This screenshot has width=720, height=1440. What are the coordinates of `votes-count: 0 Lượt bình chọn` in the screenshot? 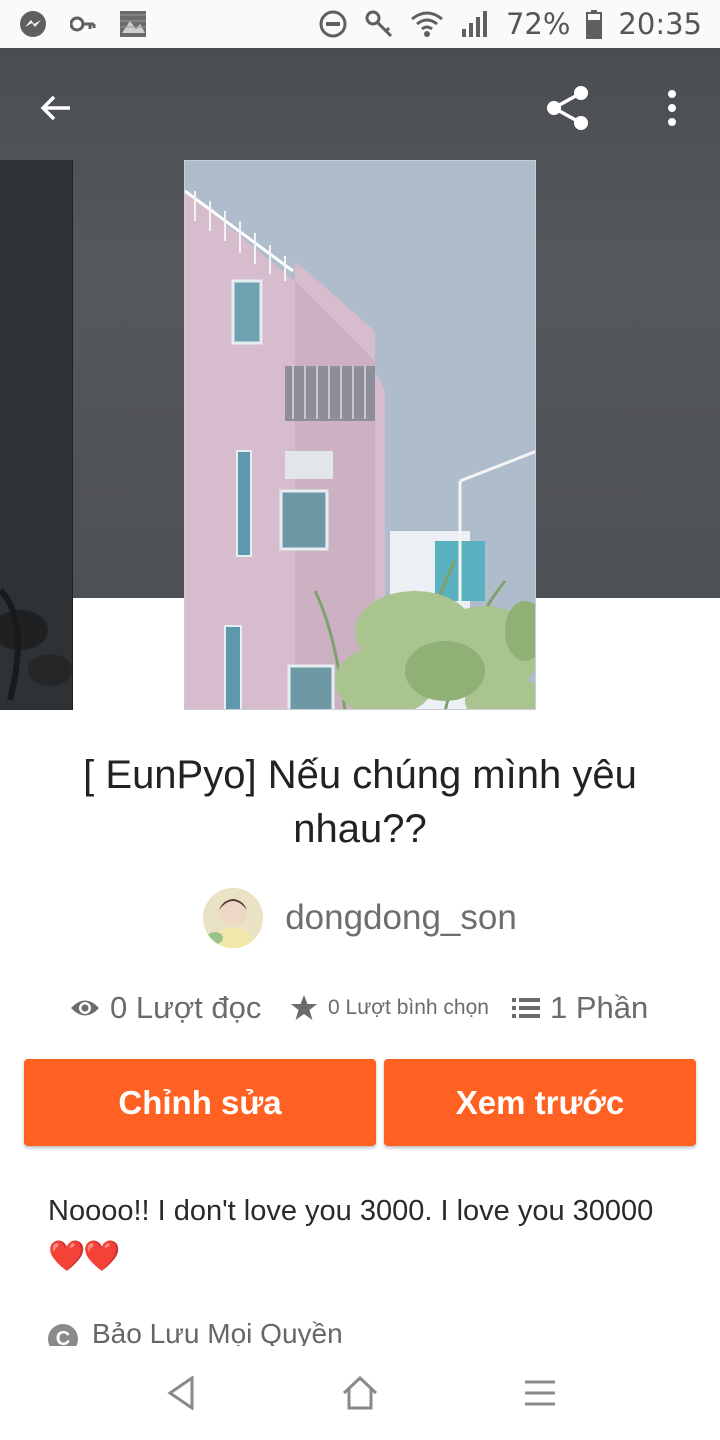 It's located at (408, 1007).